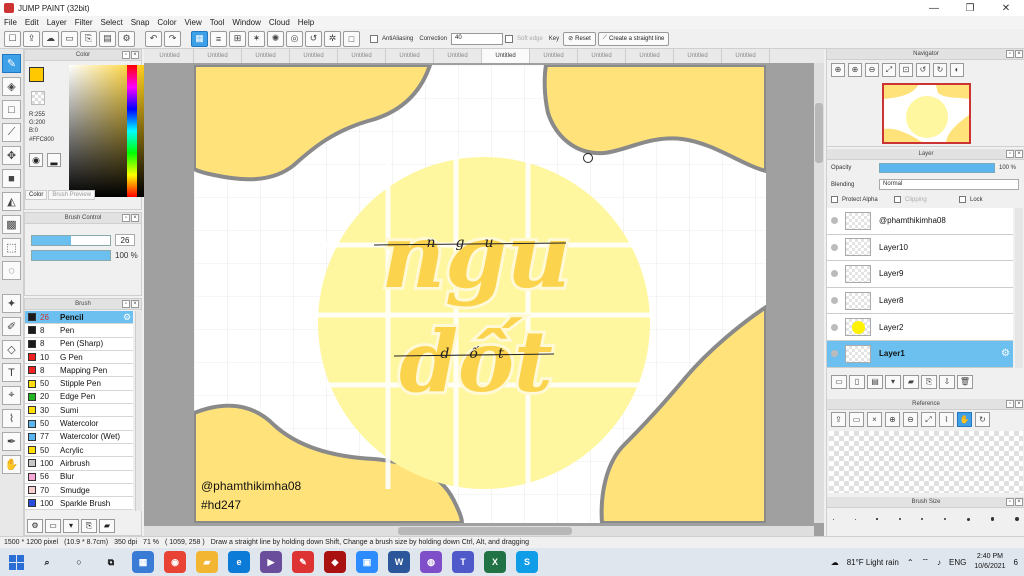 Image resolution: width=1024 pixels, height=576 pixels. Describe the element at coordinates (856, 419) in the screenshot. I see `reference-image-icon: ▭` at that location.